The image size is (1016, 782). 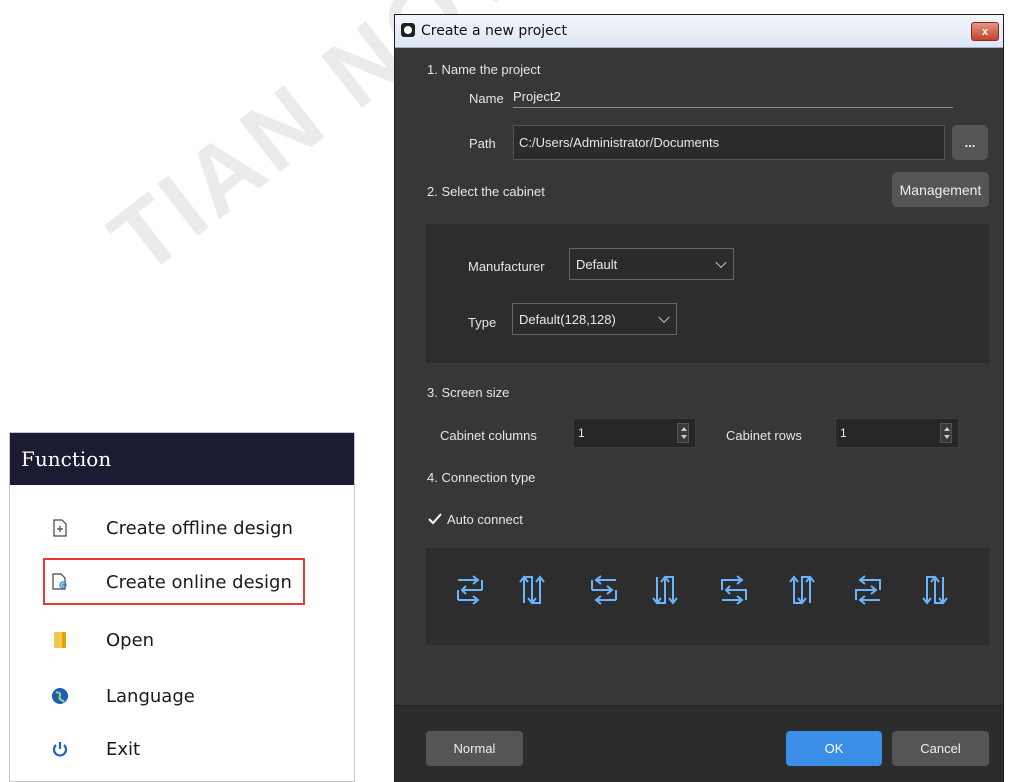 I want to click on section3-heading: 3. Screen size, so click(x=468, y=392).